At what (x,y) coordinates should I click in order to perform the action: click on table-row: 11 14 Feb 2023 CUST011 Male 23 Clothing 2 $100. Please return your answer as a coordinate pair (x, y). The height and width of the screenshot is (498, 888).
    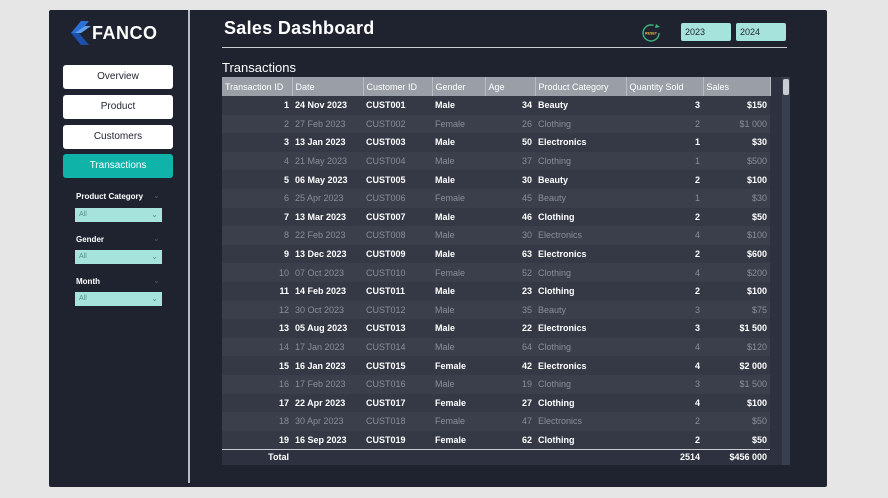
    Looking at the image, I should click on (496, 291).